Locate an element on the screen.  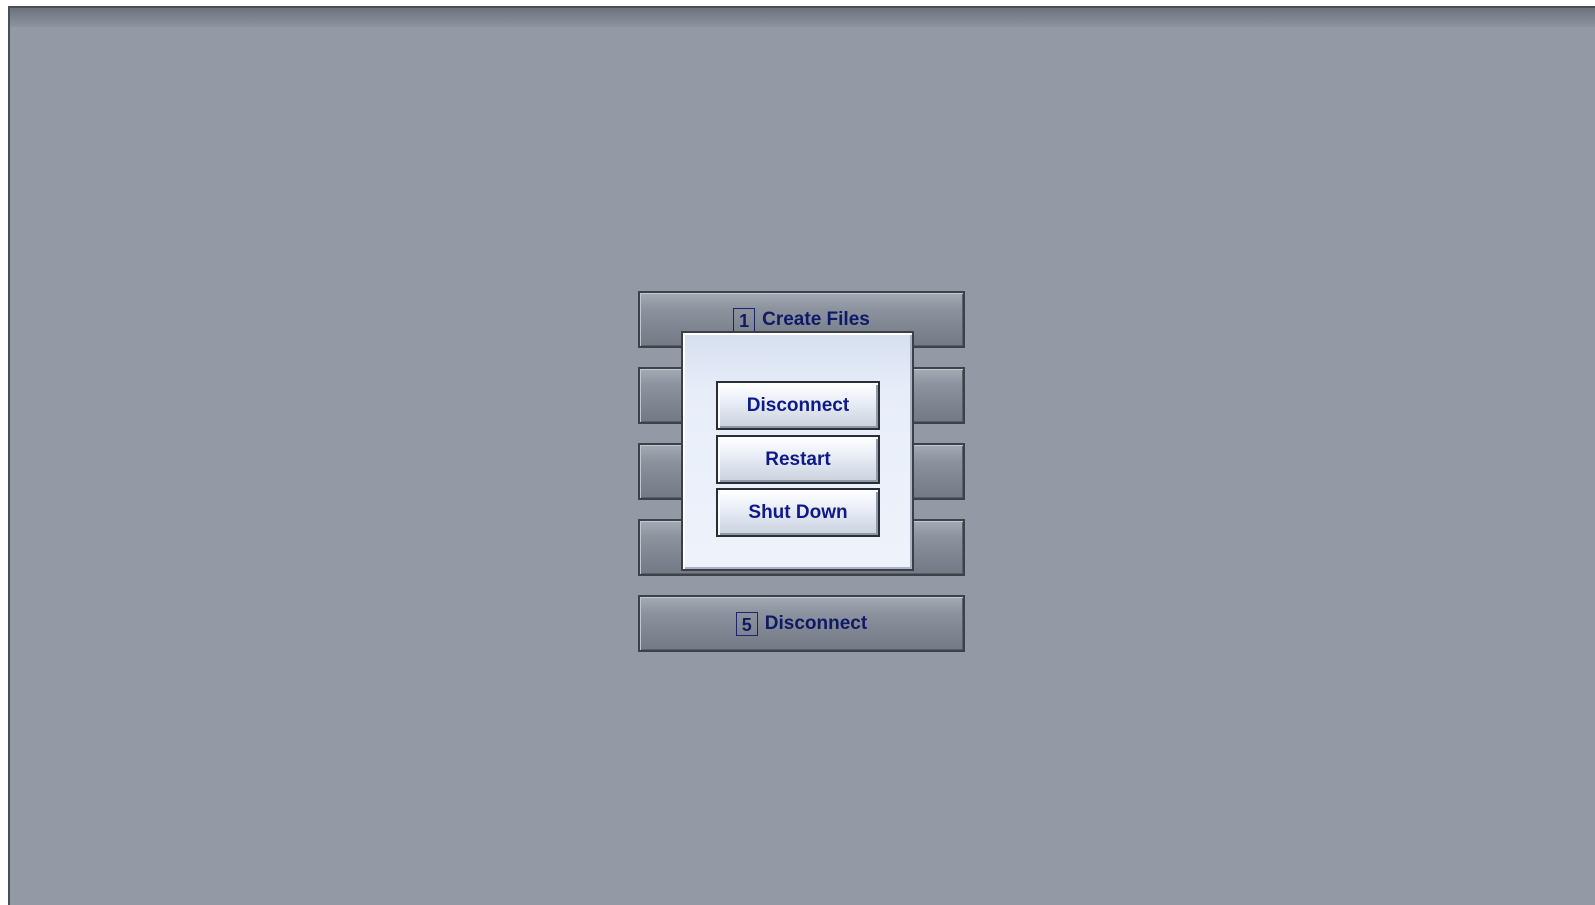
power-options-dialog: Disconnect Restart Shut Down is located at coordinates (797, 451).